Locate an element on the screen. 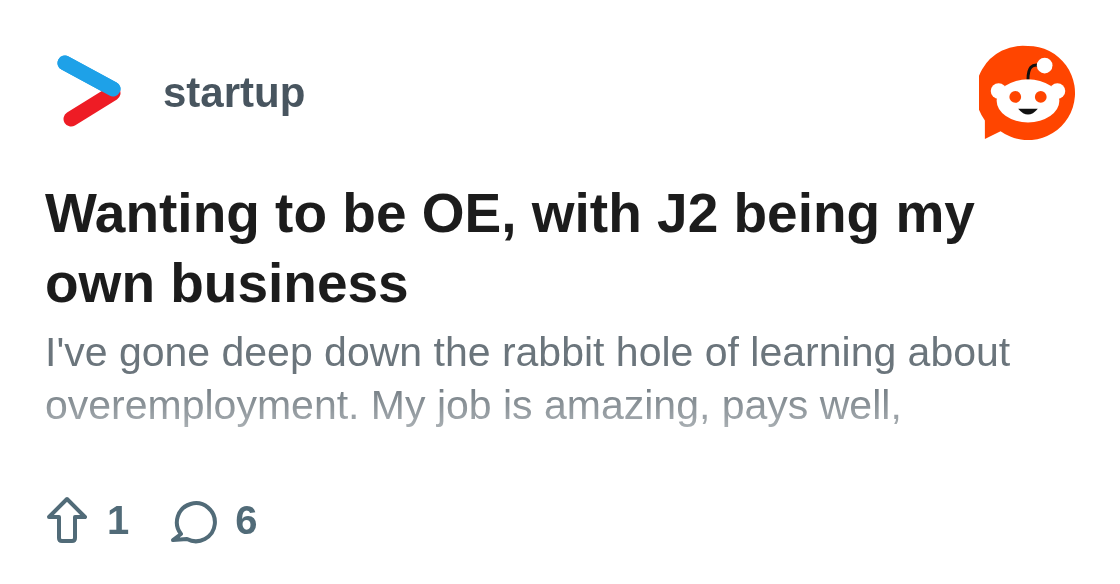  mascot-logo-icon is located at coordinates (1028, 93).